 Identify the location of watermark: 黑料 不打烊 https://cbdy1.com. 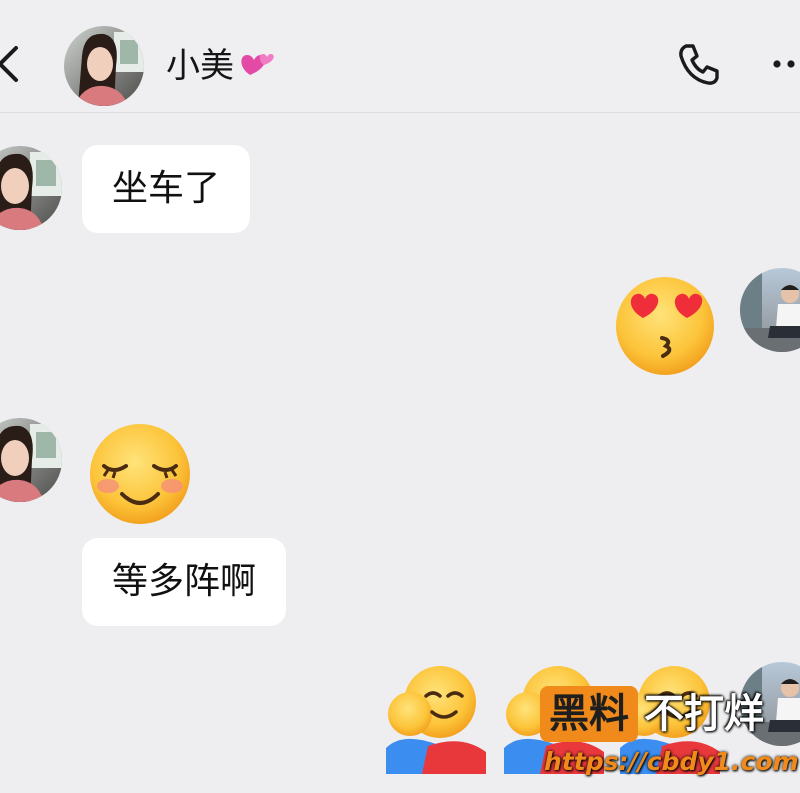
(670, 736).